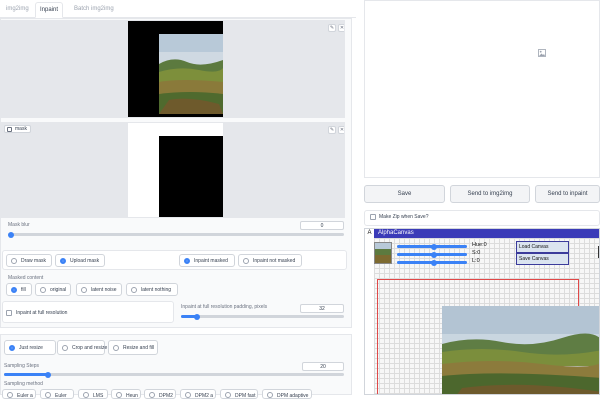 The image size is (600, 402). I want to click on radio-dpm-adaptive: DPM adaptive, so click(287, 394).